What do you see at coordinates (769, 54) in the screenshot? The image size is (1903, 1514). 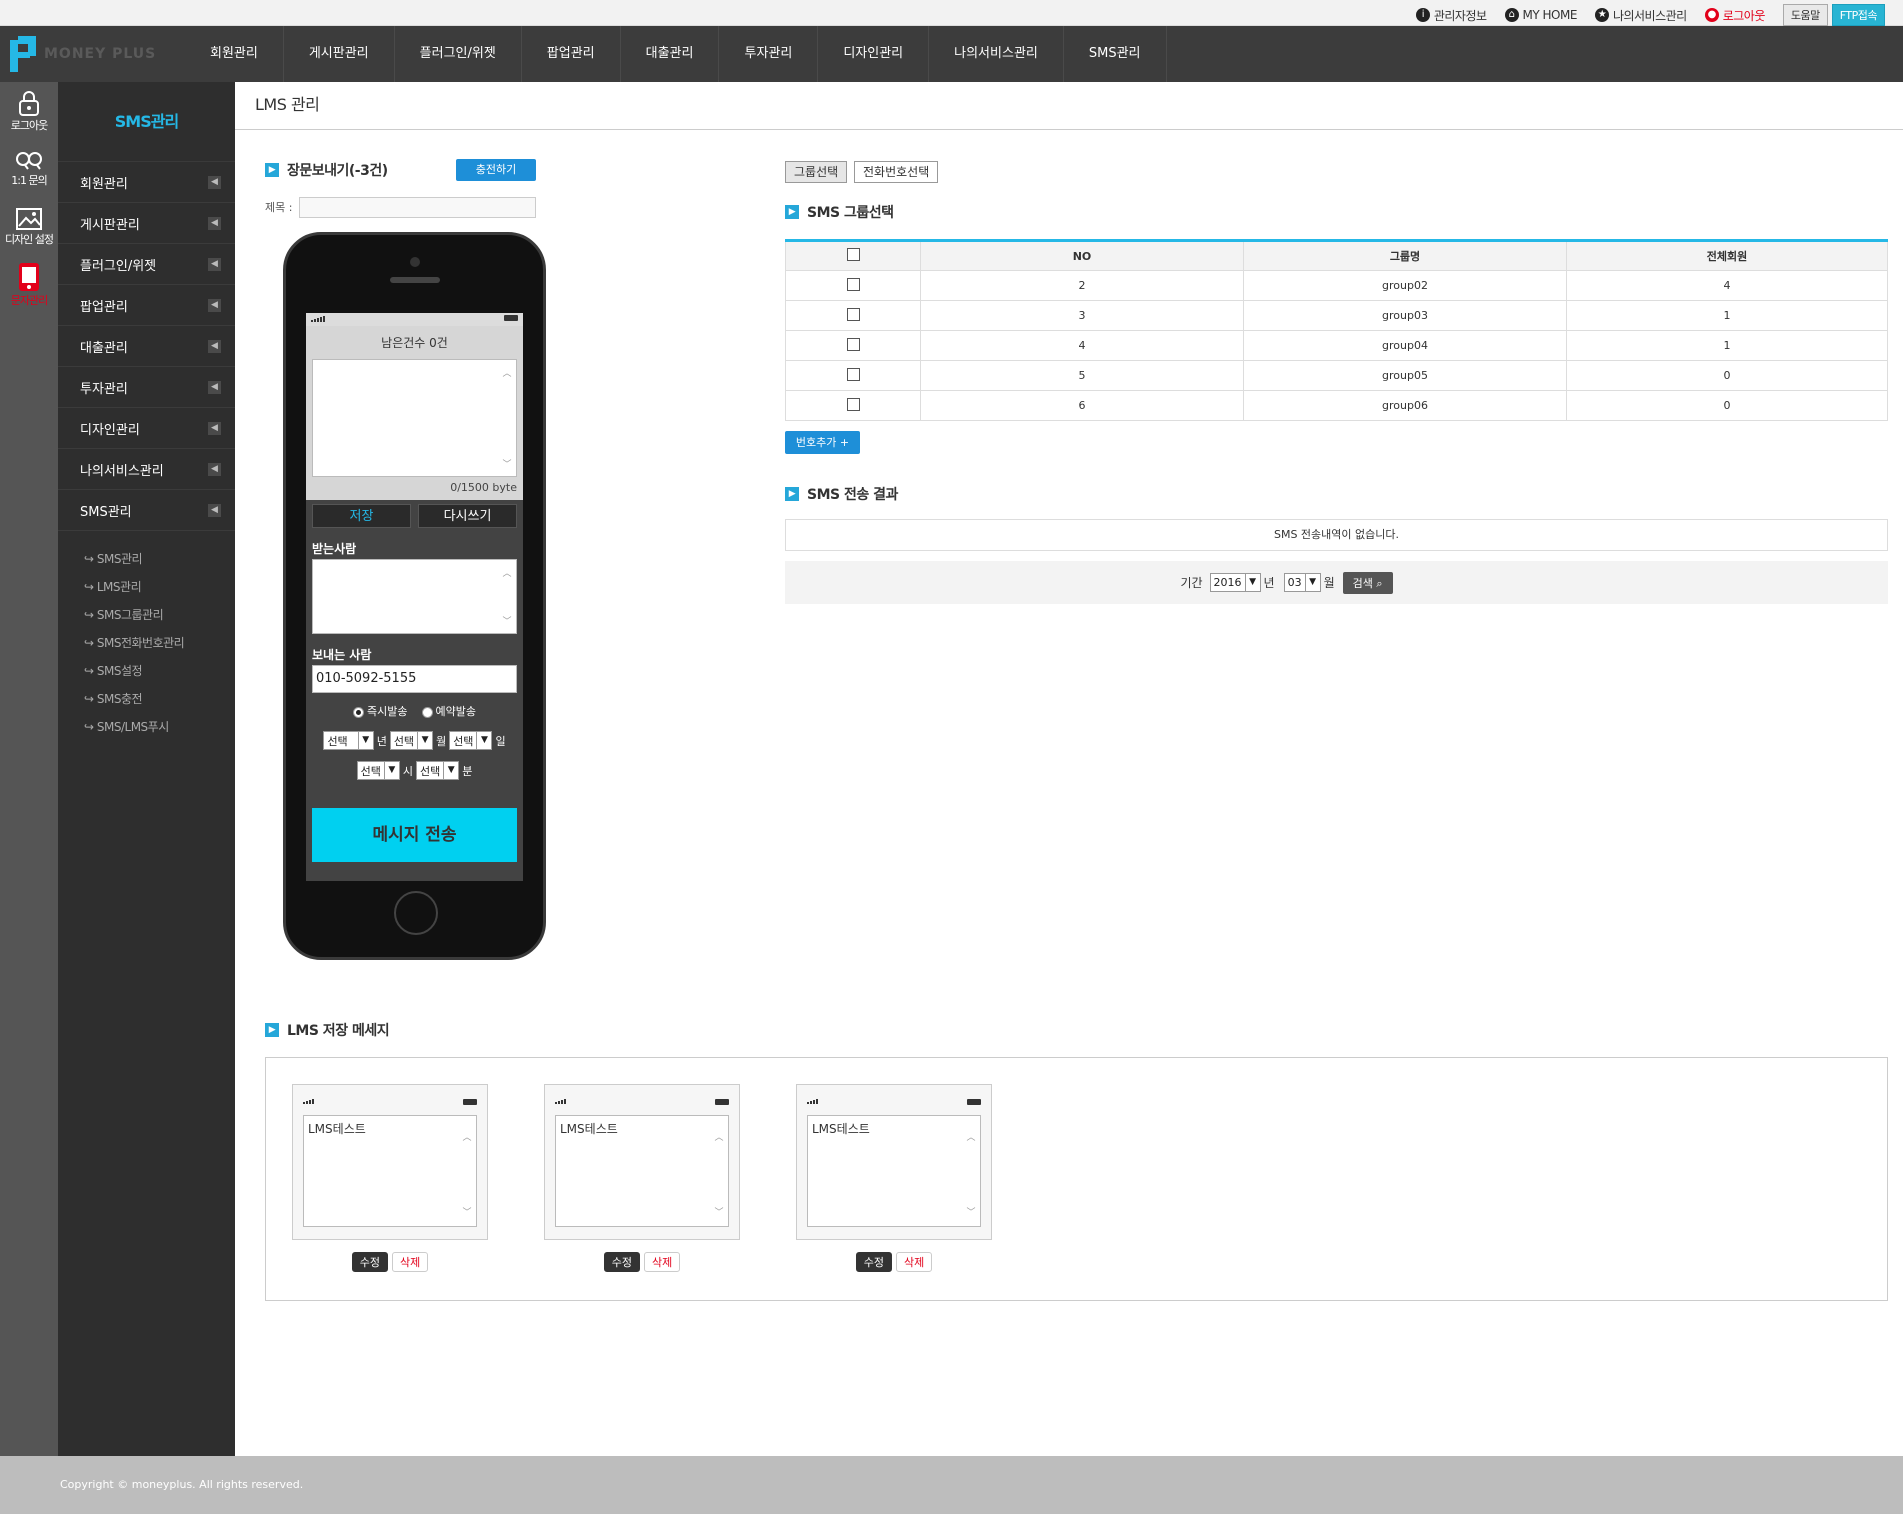 I see `nav-item-investments: 투자관리` at bounding box center [769, 54].